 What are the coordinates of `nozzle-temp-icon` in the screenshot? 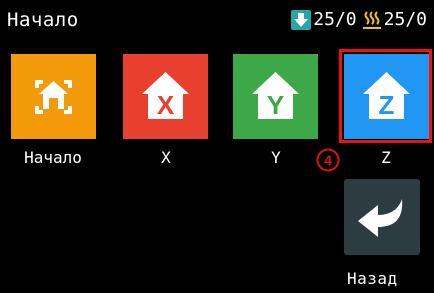 It's located at (372, 20).